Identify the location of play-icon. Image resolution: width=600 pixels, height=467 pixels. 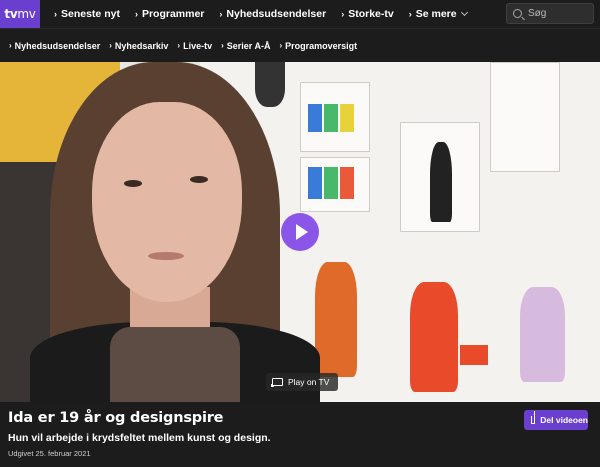
(301, 232).